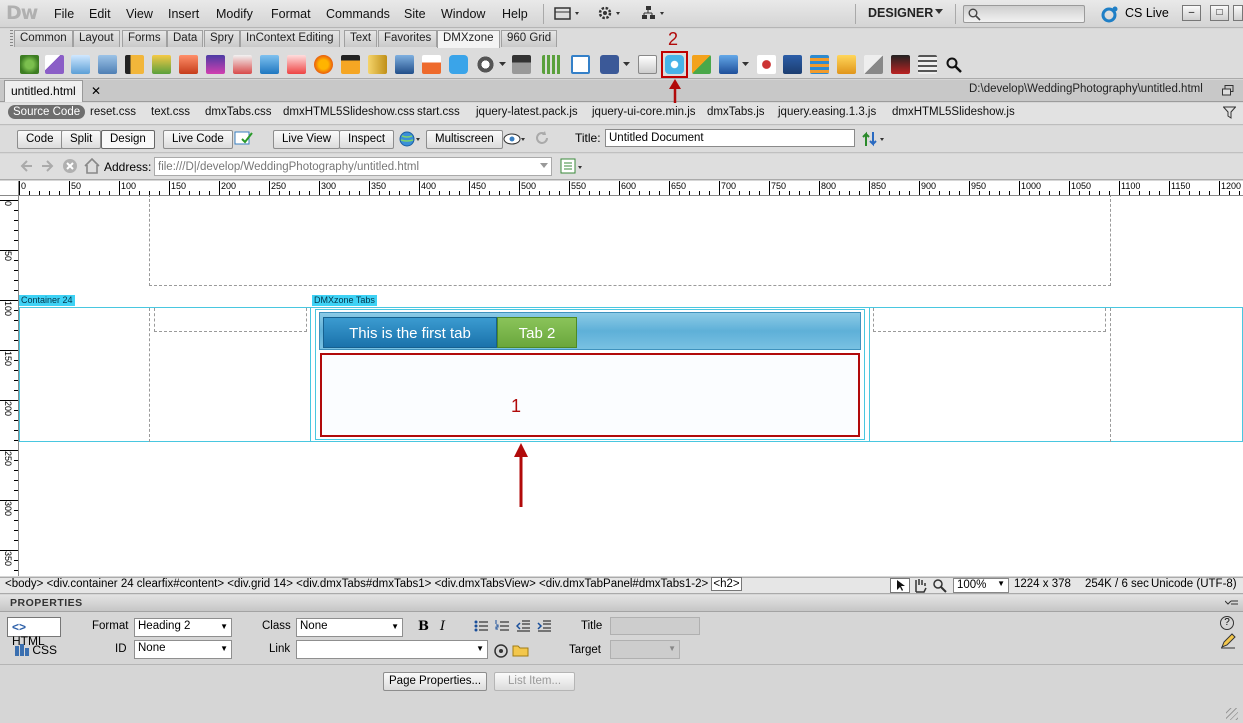 The width and height of the screenshot is (1243, 723). What do you see at coordinates (70, 166) in the screenshot?
I see `stop-icon` at bounding box center [70, 166].